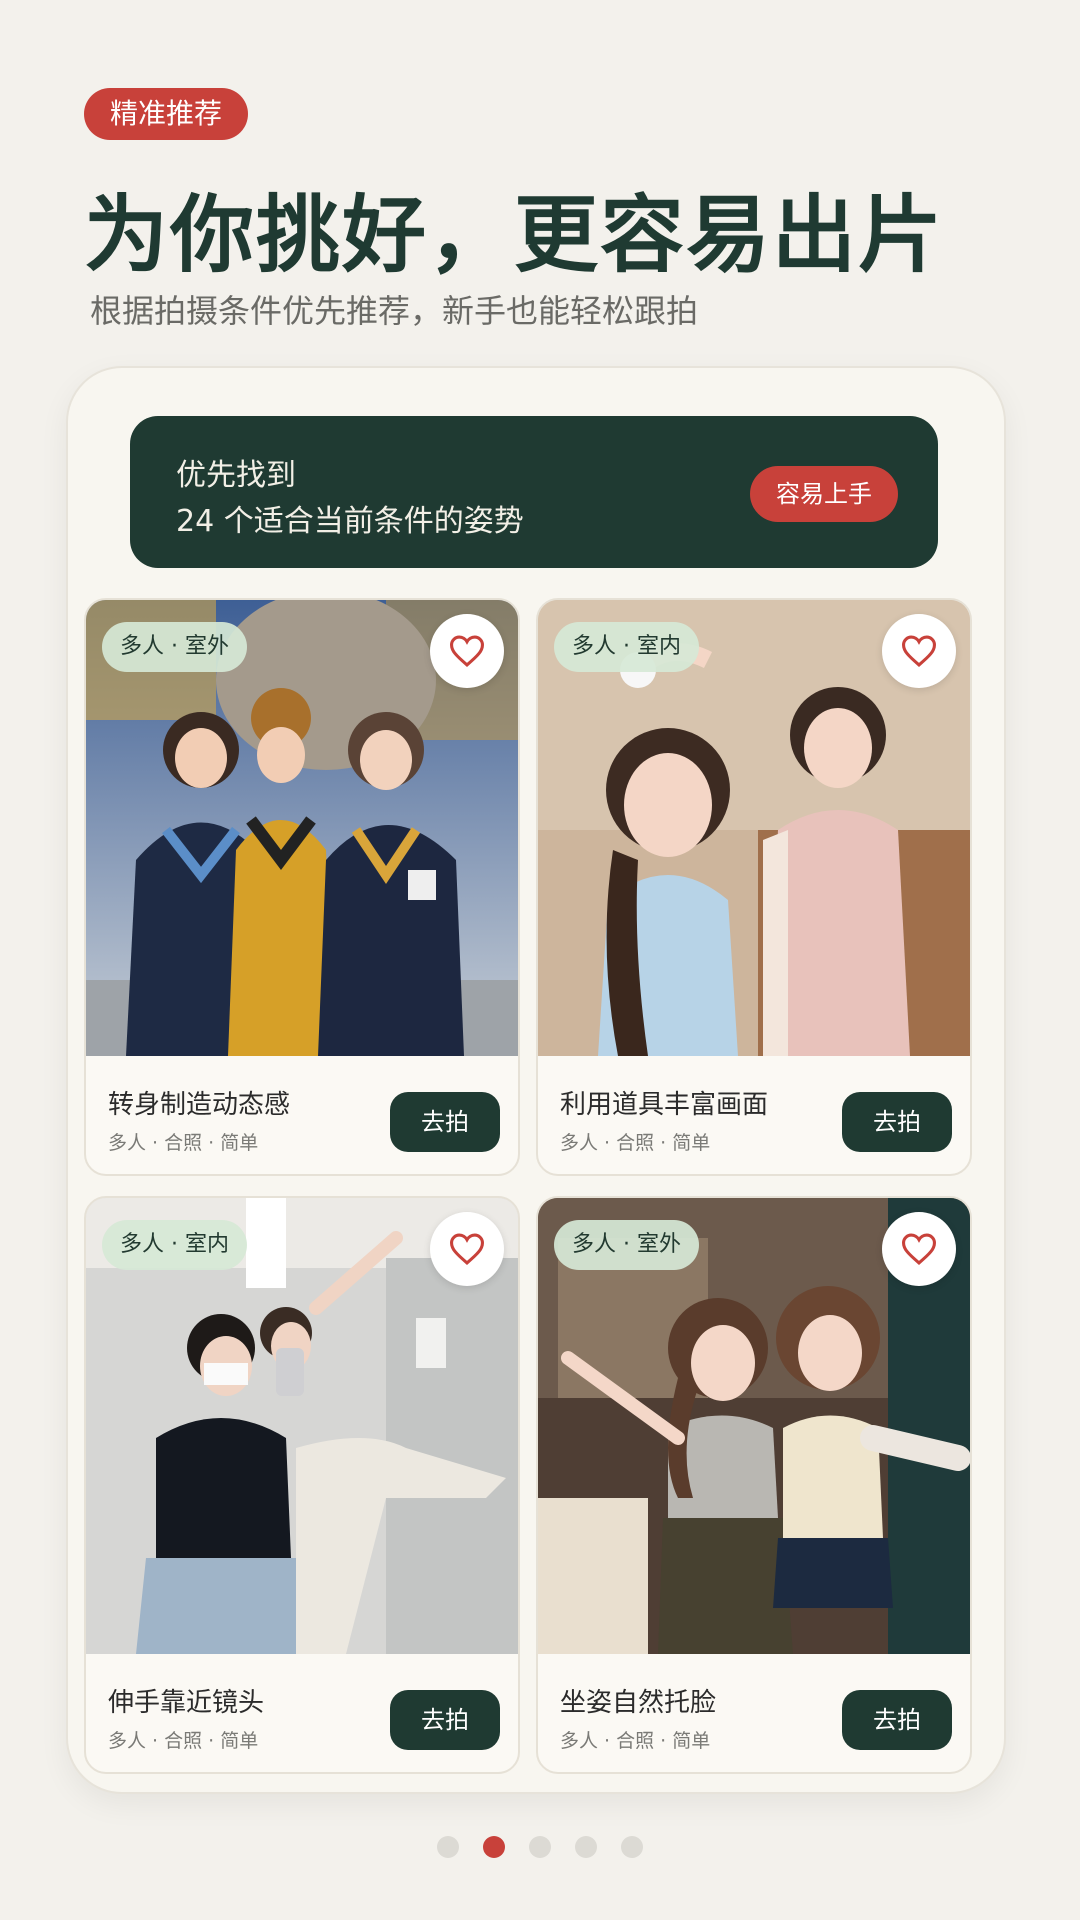  I want to click on pose-card: 多人 · 室外 坐姿自然托脸 多人 · 合照 · 简单 去拍, so click(754, 1485).